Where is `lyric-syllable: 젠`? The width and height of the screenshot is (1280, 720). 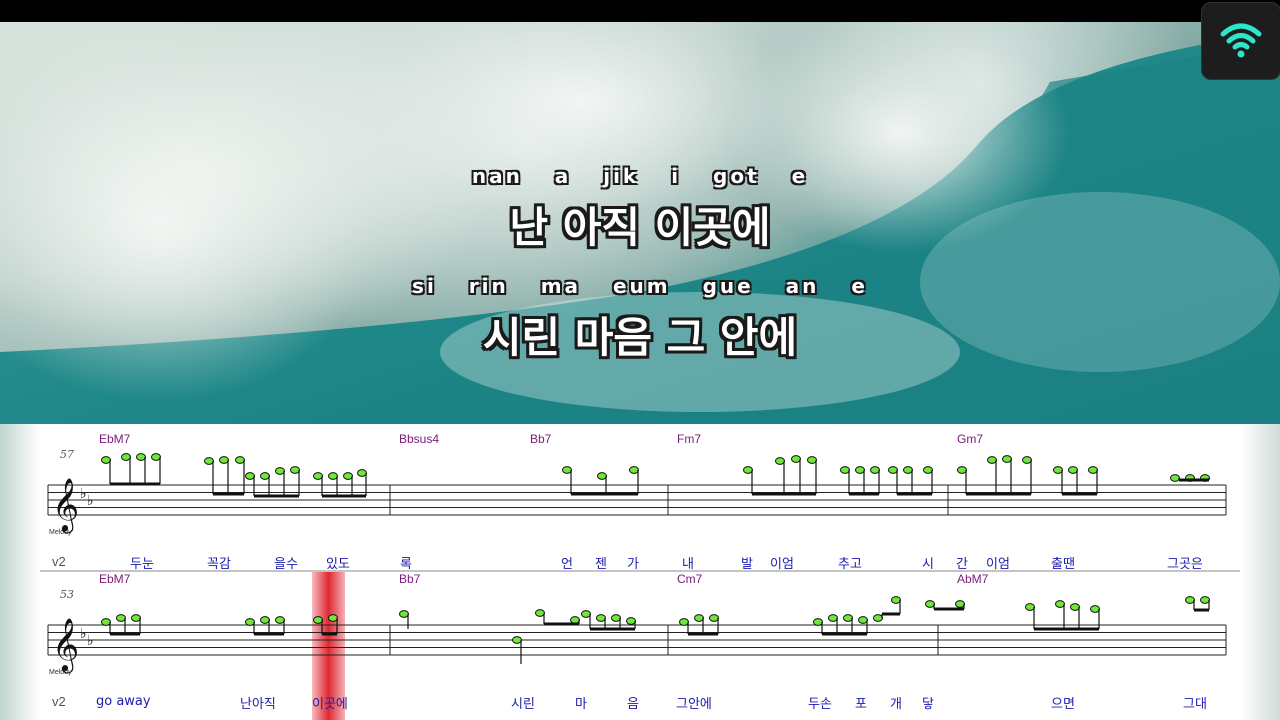 lyric-syllable: 젠 is located at coordinates (601, 564).